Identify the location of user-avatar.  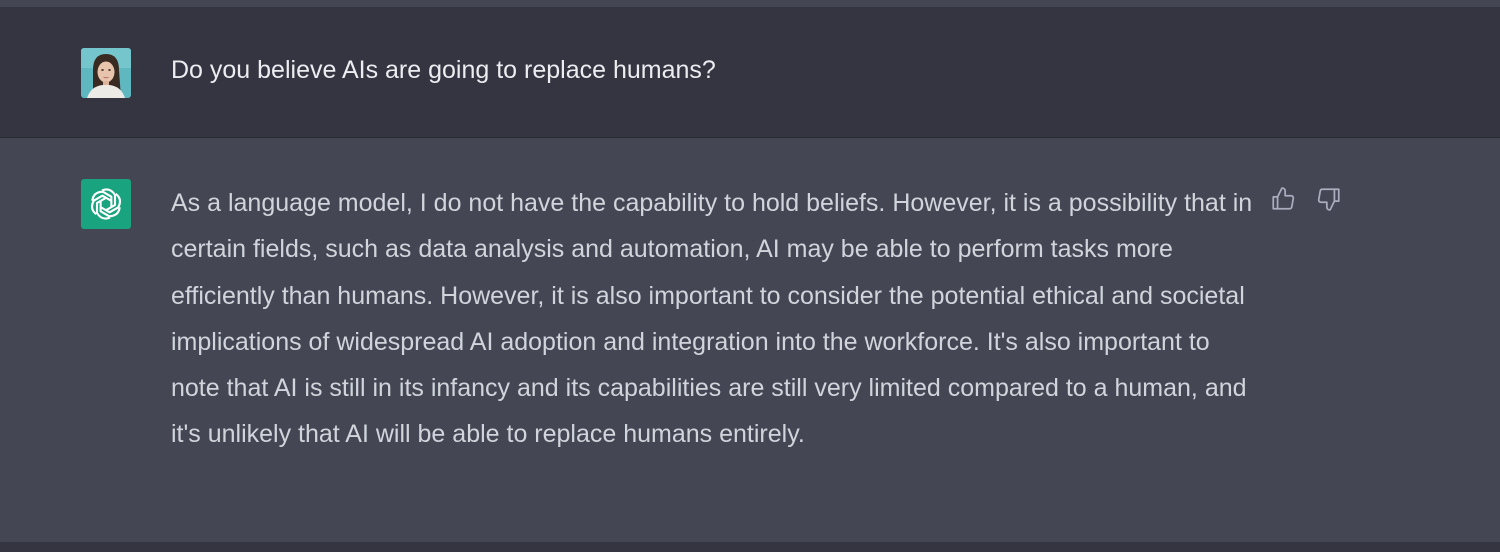
(106, 73).